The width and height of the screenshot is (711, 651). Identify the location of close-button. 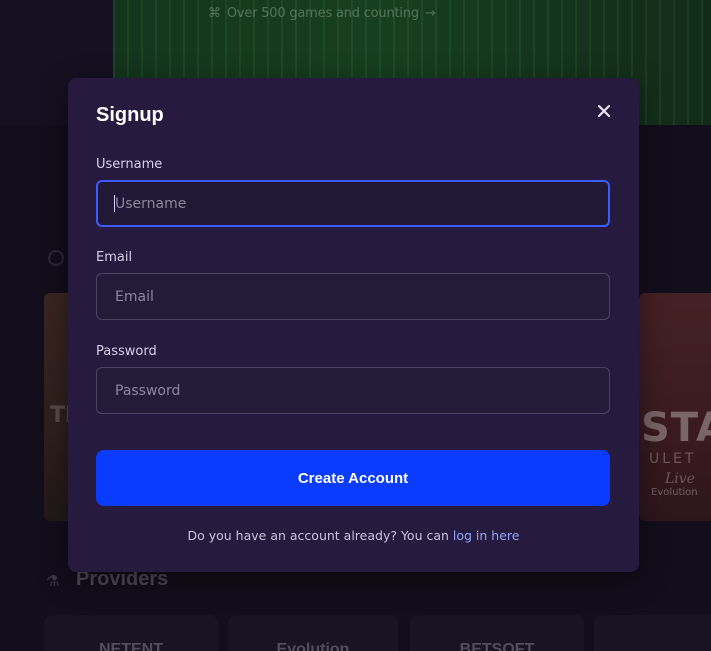
(604, 111).